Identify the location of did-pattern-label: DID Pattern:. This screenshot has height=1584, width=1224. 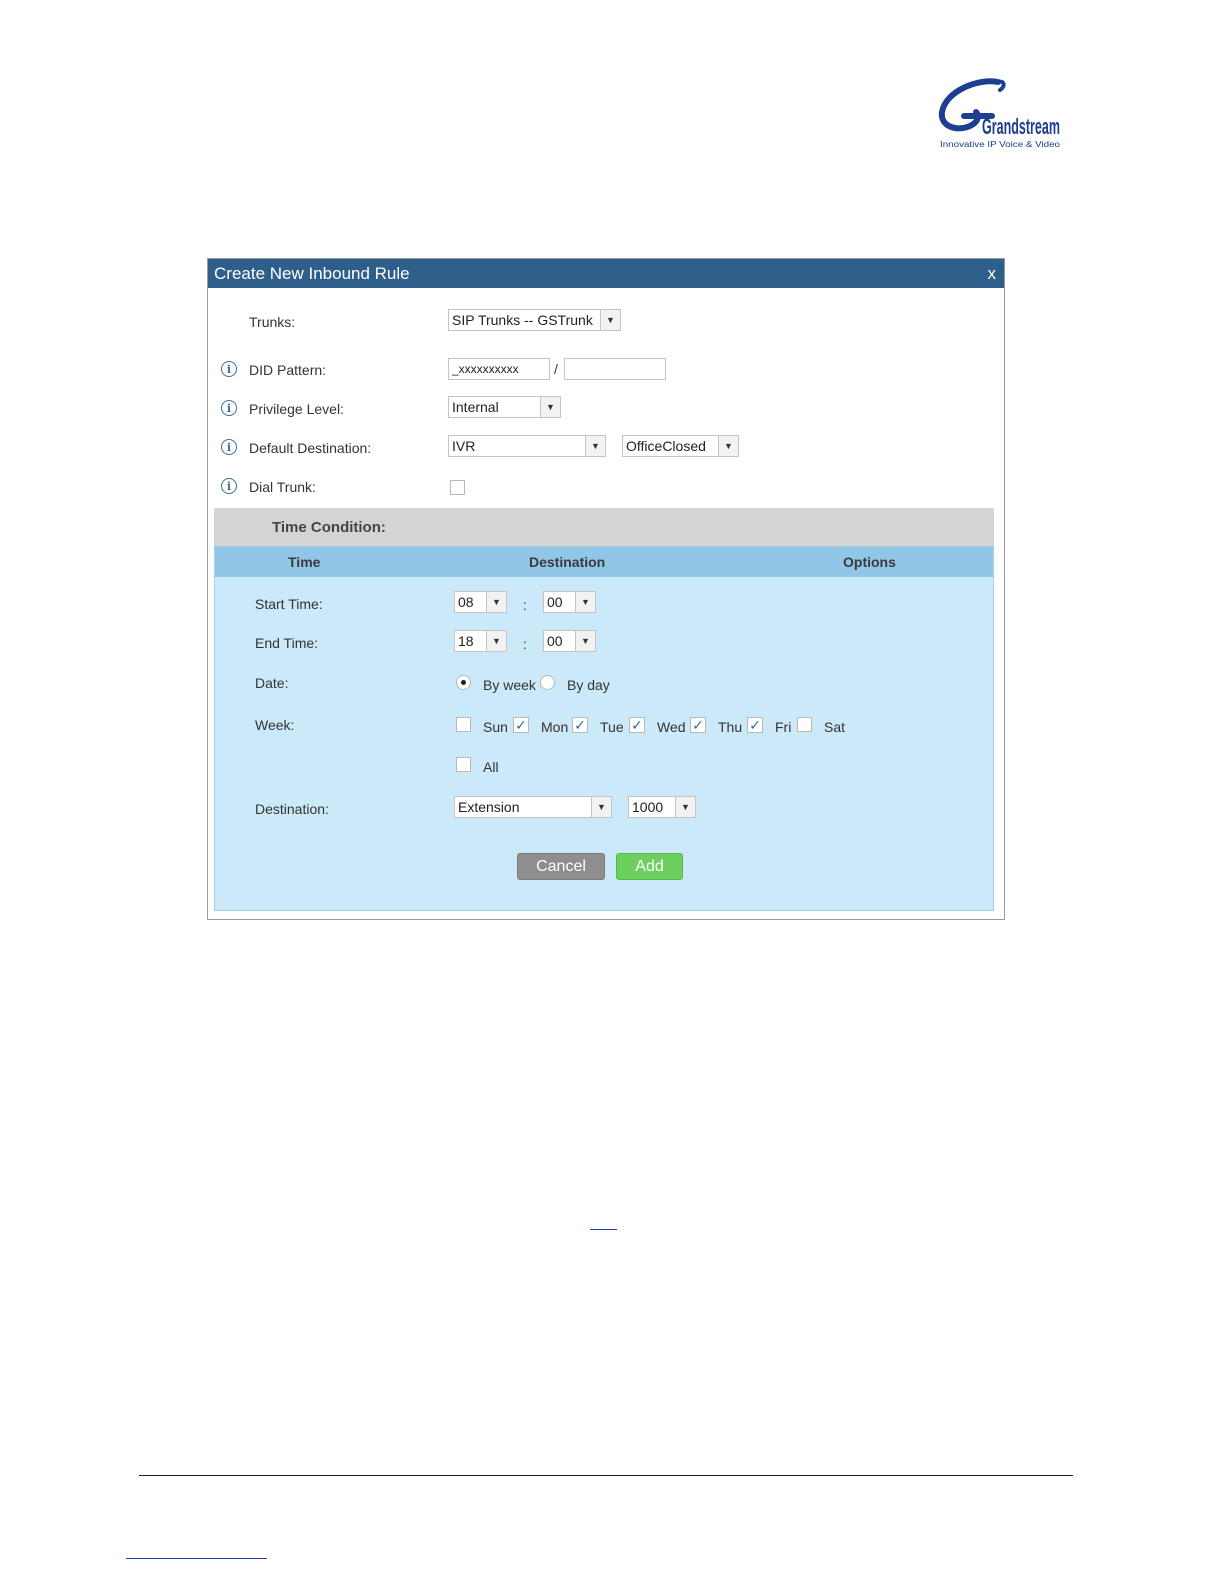
(288, 370).